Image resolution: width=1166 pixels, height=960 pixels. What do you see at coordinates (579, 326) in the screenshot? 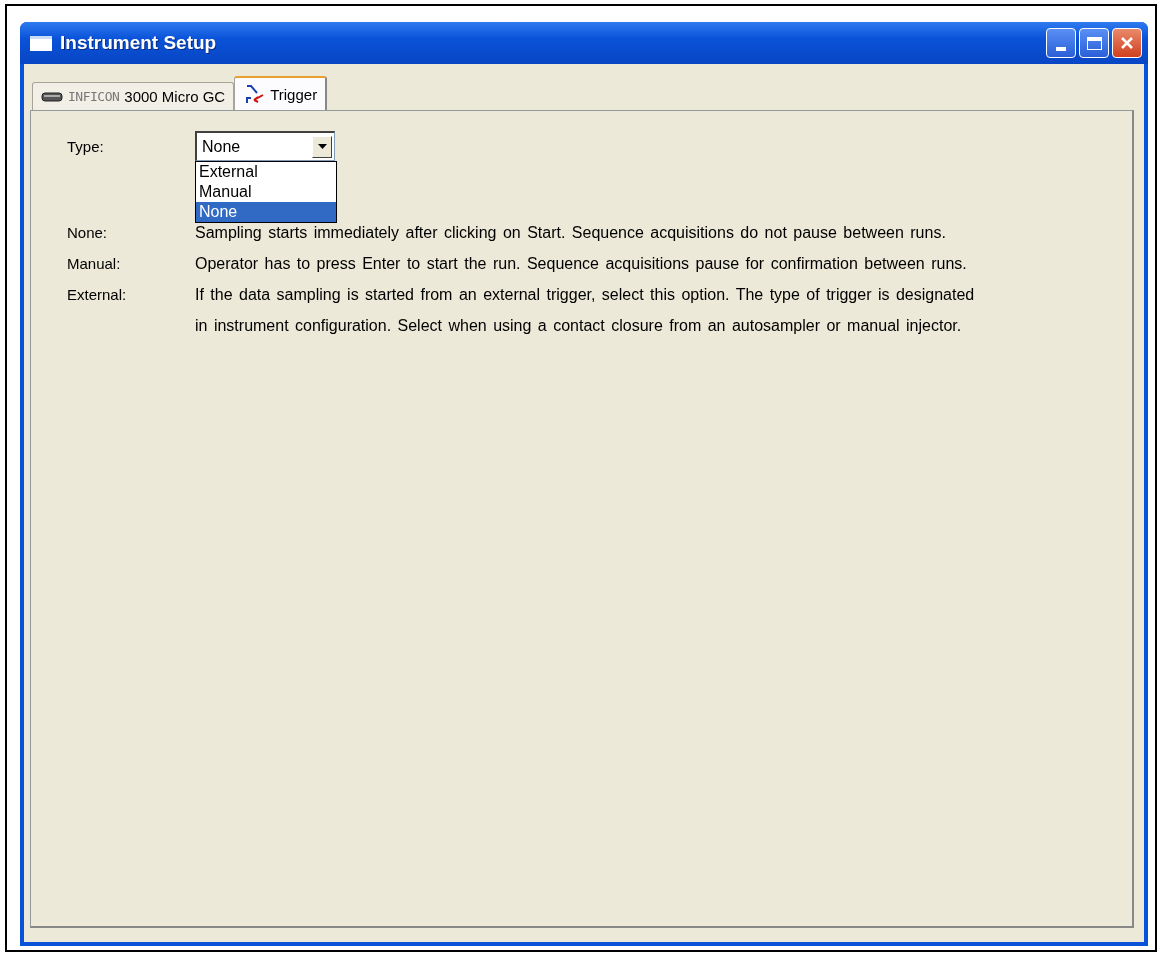
I see `description-text: in instrument configuration. Select when using a contact closure from an autosampler or manual injector.` at bounding box center [579, 326].